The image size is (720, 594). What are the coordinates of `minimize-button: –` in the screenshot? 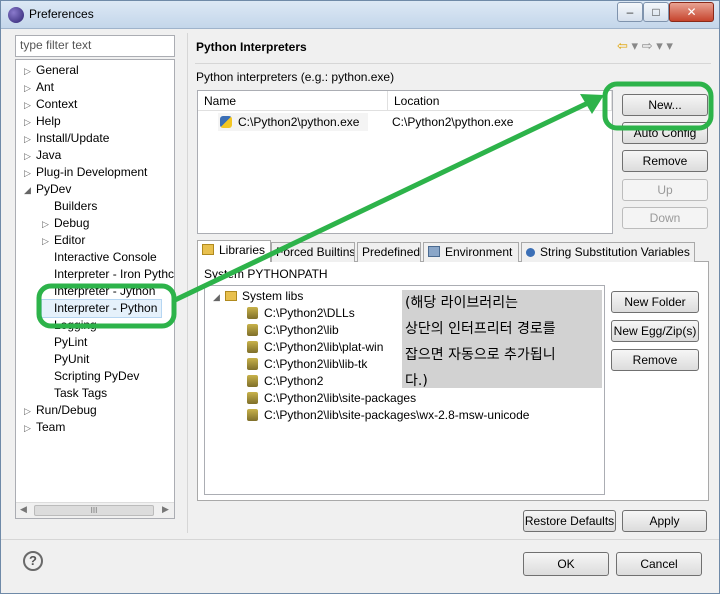 It's located at (630, 12).